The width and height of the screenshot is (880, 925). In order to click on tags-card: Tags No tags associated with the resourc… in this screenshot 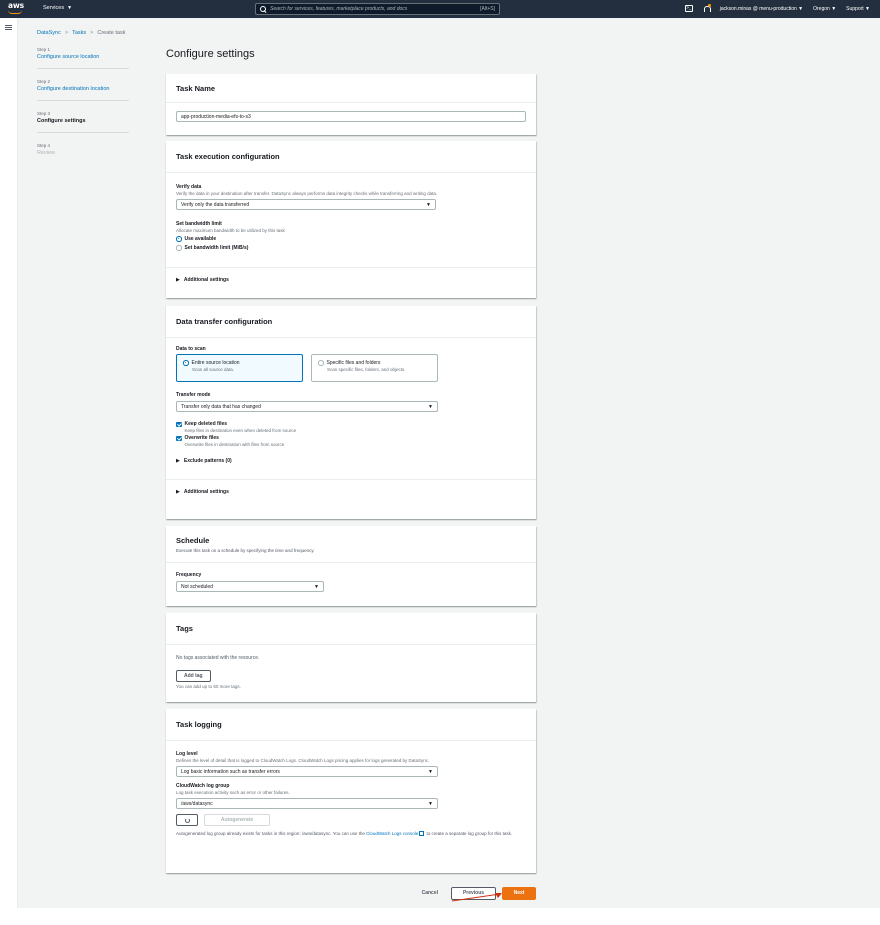, I will do `click(351, 657)`.